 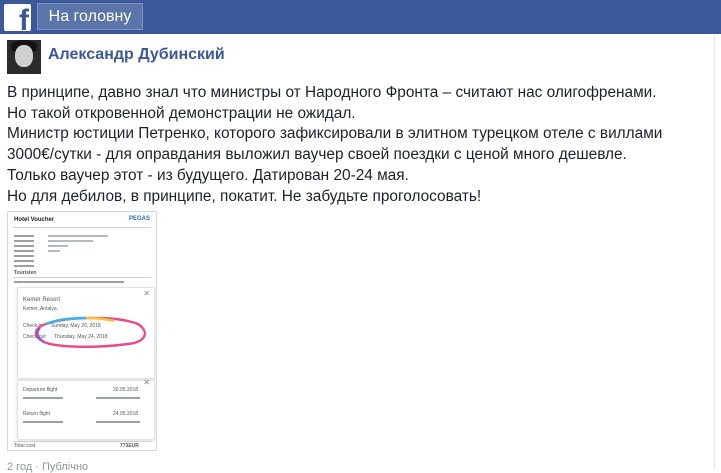 I want to click on avatar-face, so click(x=24, y=56).